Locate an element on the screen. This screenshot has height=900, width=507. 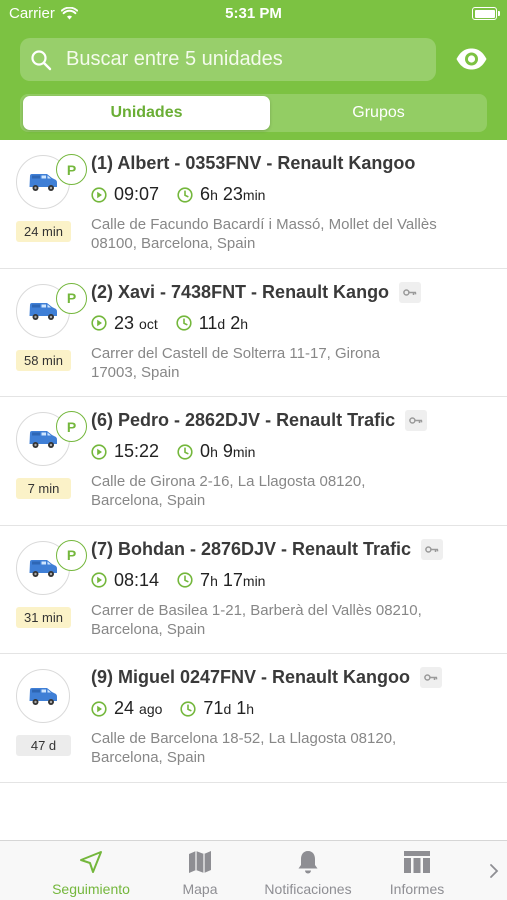
duration-value: 7h 17min is located at coordinates (232, 580).